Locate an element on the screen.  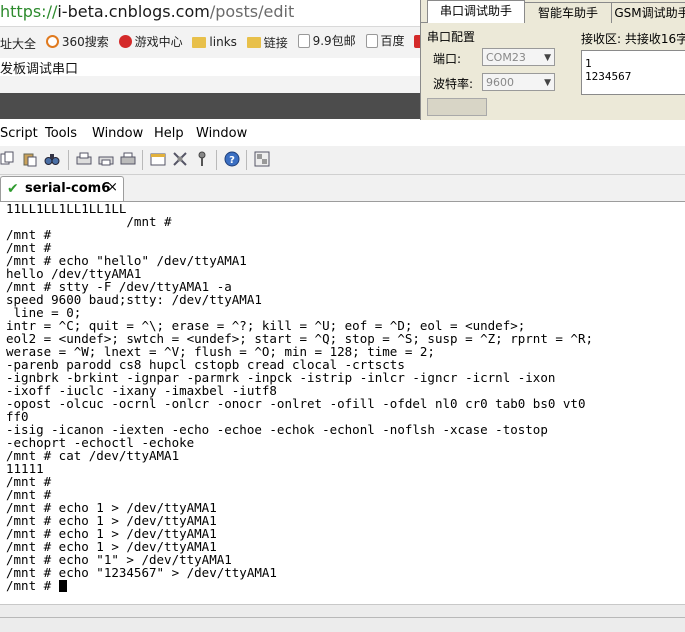
menu-window: Window is located at coordinates (117, 134).